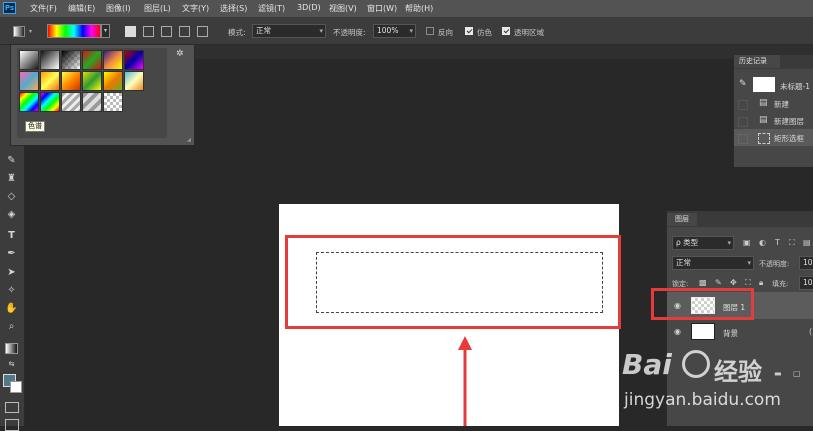  What do you see at coordinates (19, 31) in the screenshot?
I see `tool-preset-icon` at bounding box center [19, 31].